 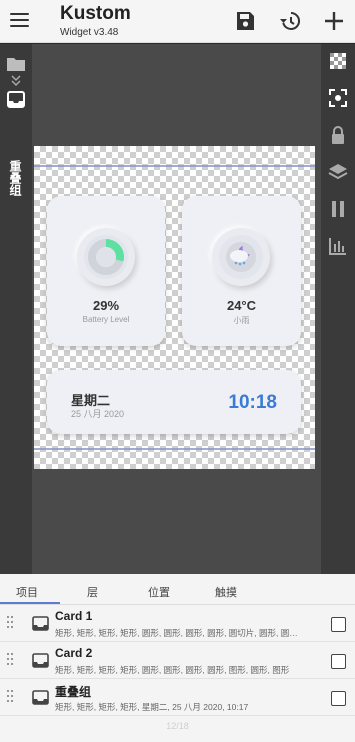 What do you see at coordinates (92, 592) in the screenshot?
I see `tab-layer: 层` at bounding box center [92, 592].